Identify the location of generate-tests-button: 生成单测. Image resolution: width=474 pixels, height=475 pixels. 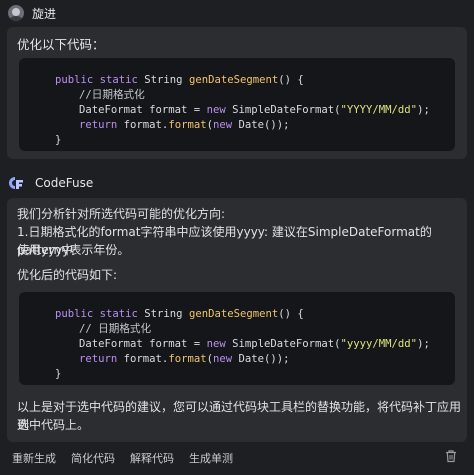
(211, 458).